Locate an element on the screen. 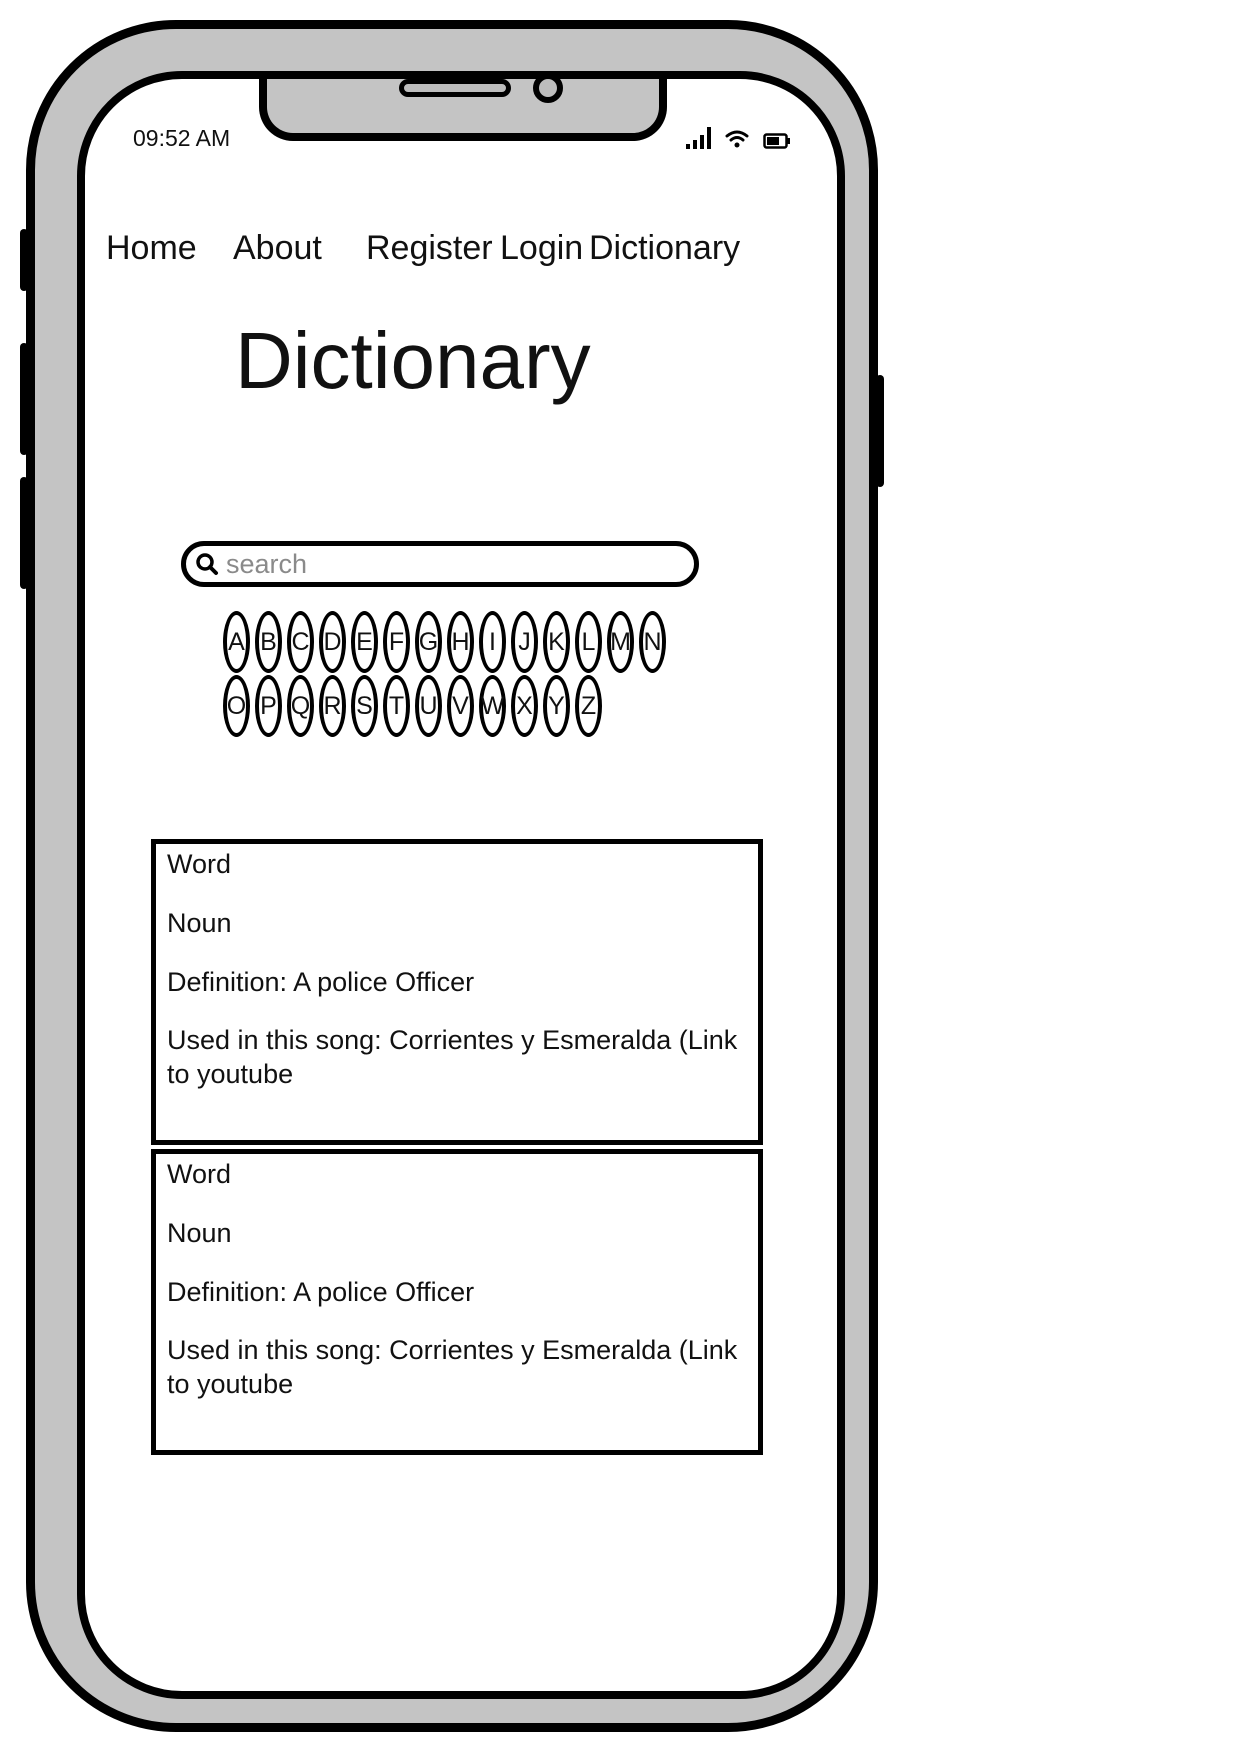 This screenshot has width=1240, height=1754. main-nav: Home About Register Login Dictionary is located at coordinates (461, 258).